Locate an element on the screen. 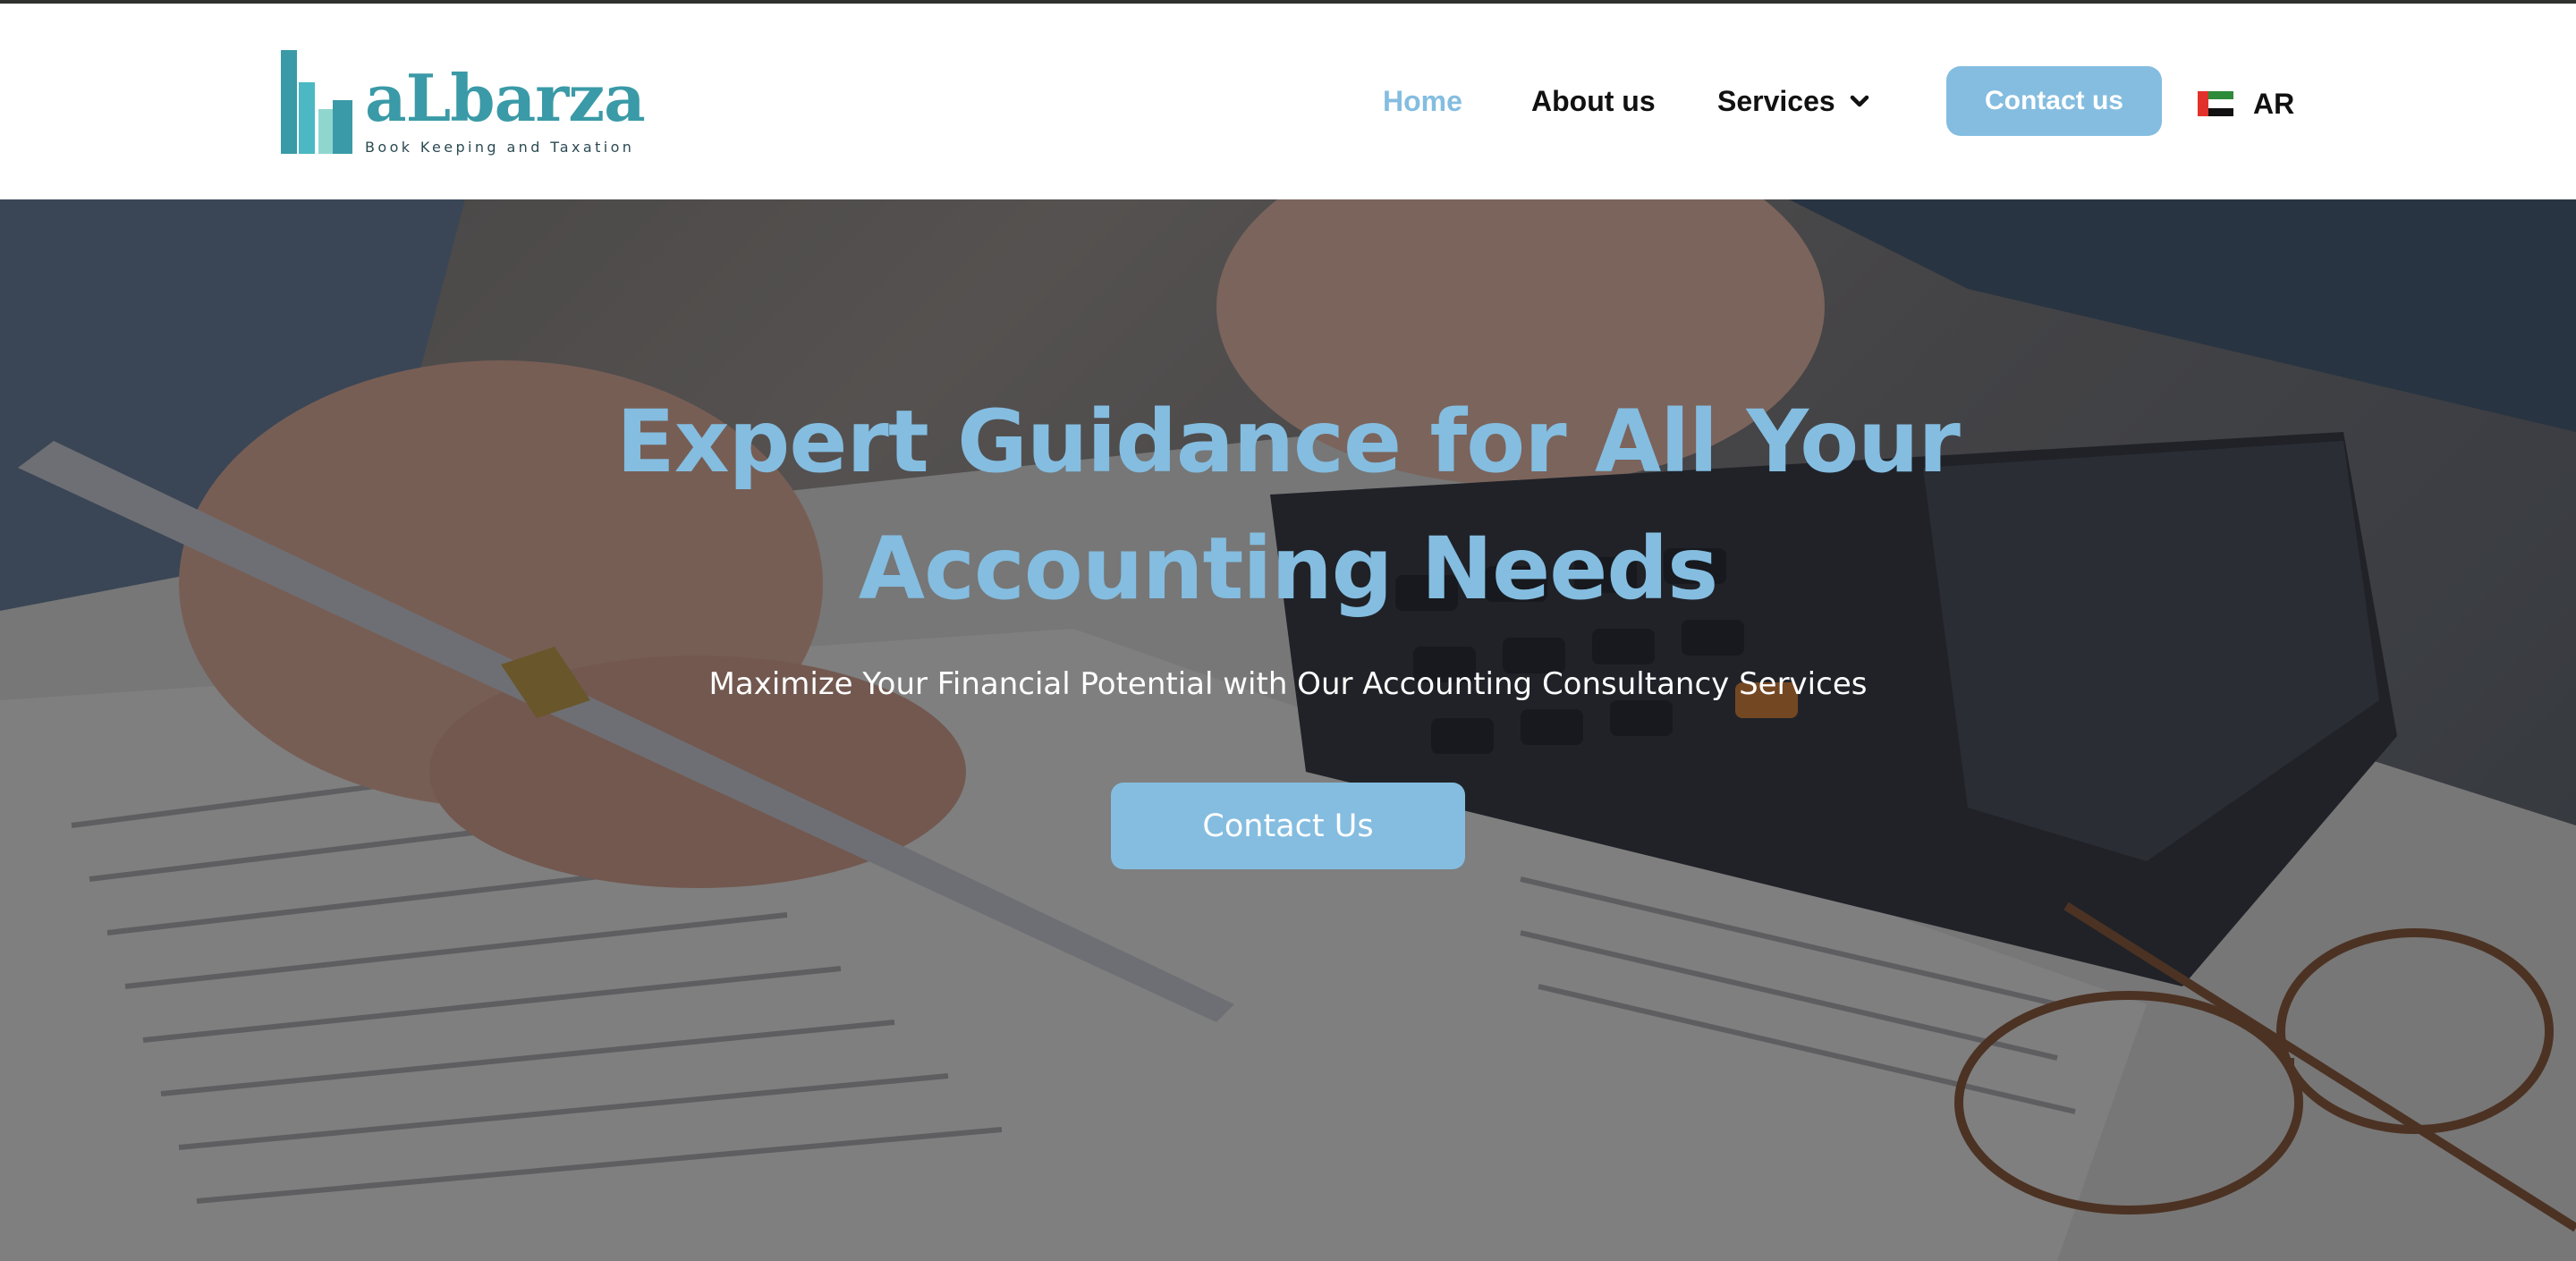  nav-about-us: About us is located at coordinates (1593, 101).